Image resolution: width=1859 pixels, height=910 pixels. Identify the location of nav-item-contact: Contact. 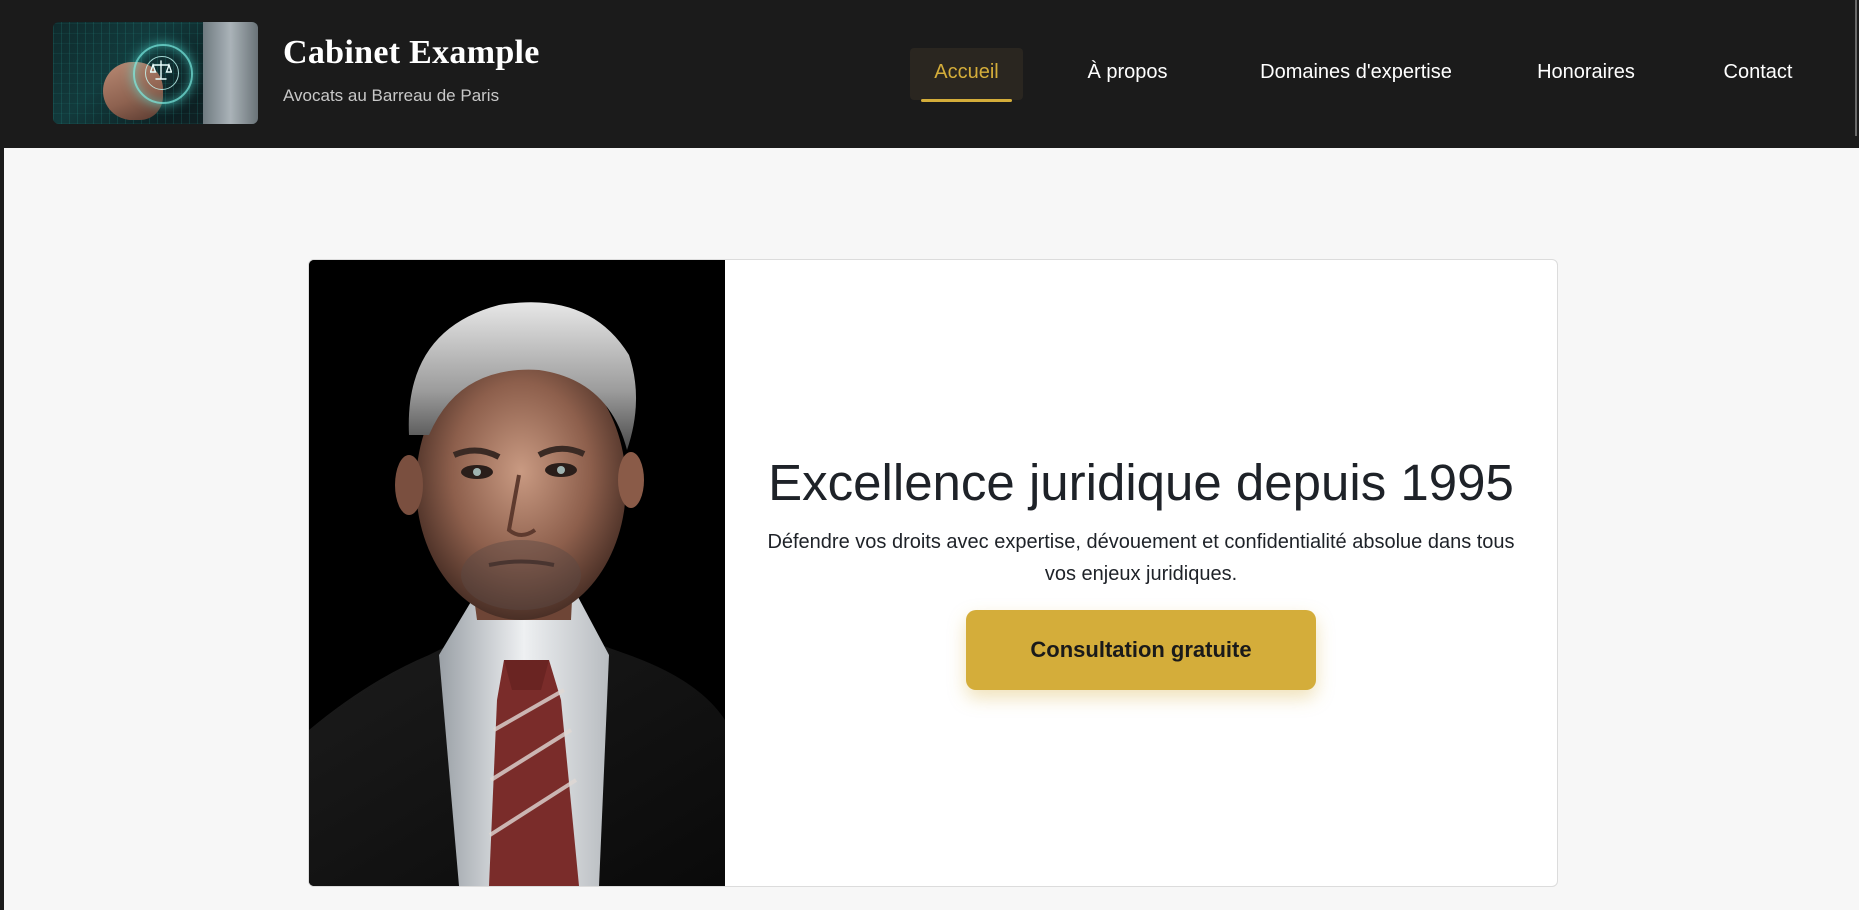
(1758, 74).